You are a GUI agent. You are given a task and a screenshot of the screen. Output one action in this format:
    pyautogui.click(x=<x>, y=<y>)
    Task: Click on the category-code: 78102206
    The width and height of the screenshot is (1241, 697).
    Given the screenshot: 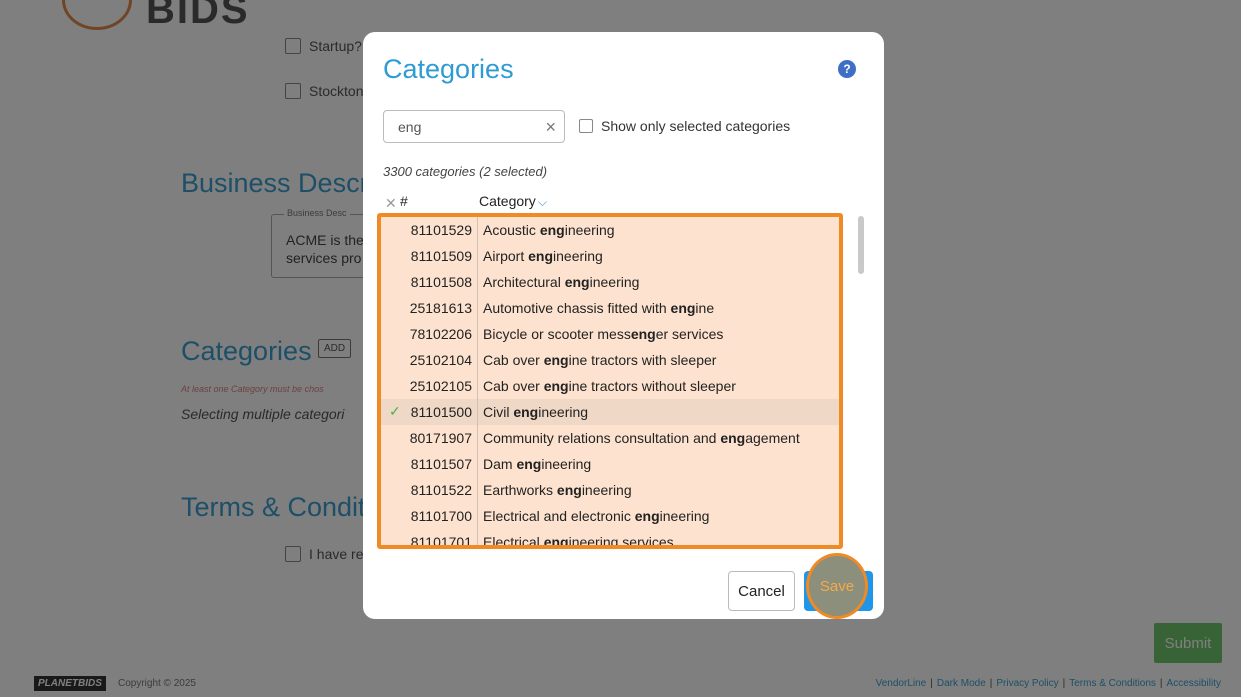 What is the action you would take?
    pyautogui.click(x=440, y=334)
    